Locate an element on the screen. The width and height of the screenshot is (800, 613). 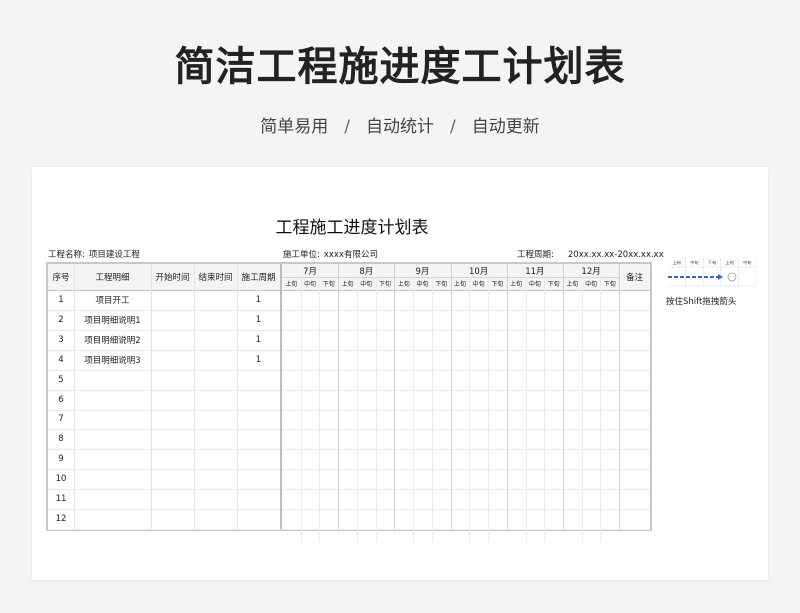
subtitle-item-1: 简单易用 is located at coordinates (294, 127).